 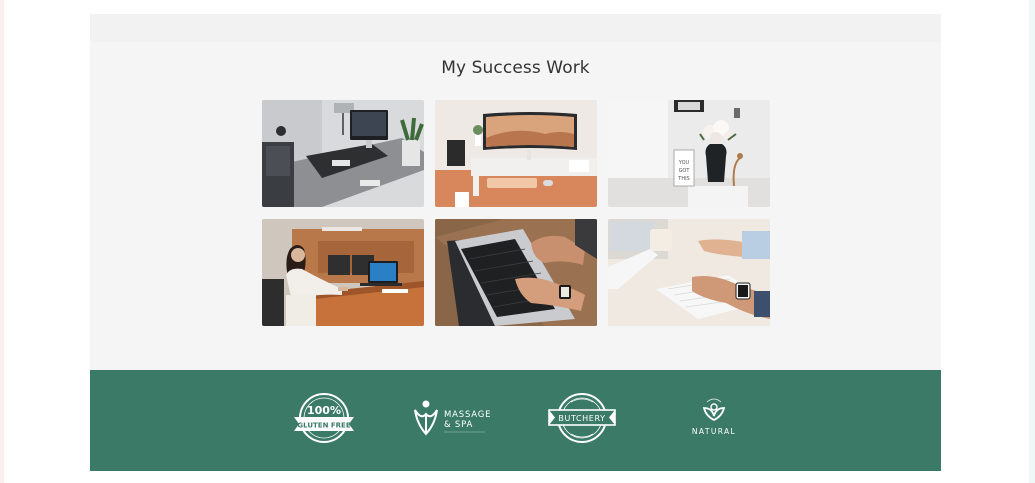 I want to click on section-top-strip, so click(x=515, y=28).